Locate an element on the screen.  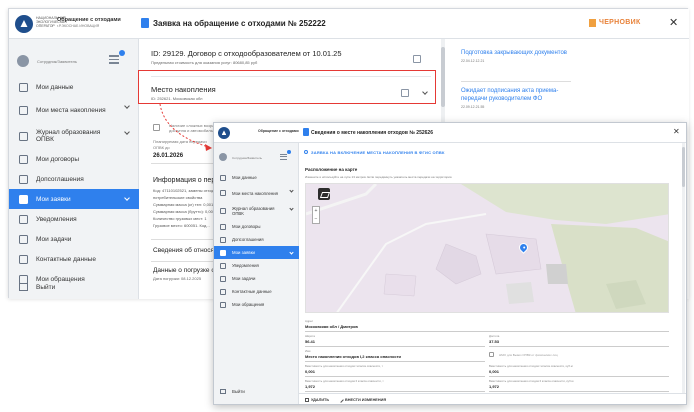
layers-icon is located at coordinates (324, 194).